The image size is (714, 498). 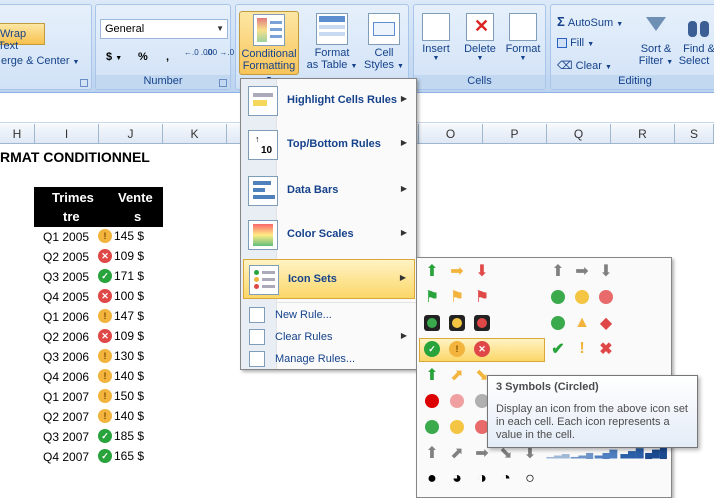 What do you see at coordinates (114, 57) in the screenshot?
I see `currency-button: $ ▼` at bounding box center [114, 57].